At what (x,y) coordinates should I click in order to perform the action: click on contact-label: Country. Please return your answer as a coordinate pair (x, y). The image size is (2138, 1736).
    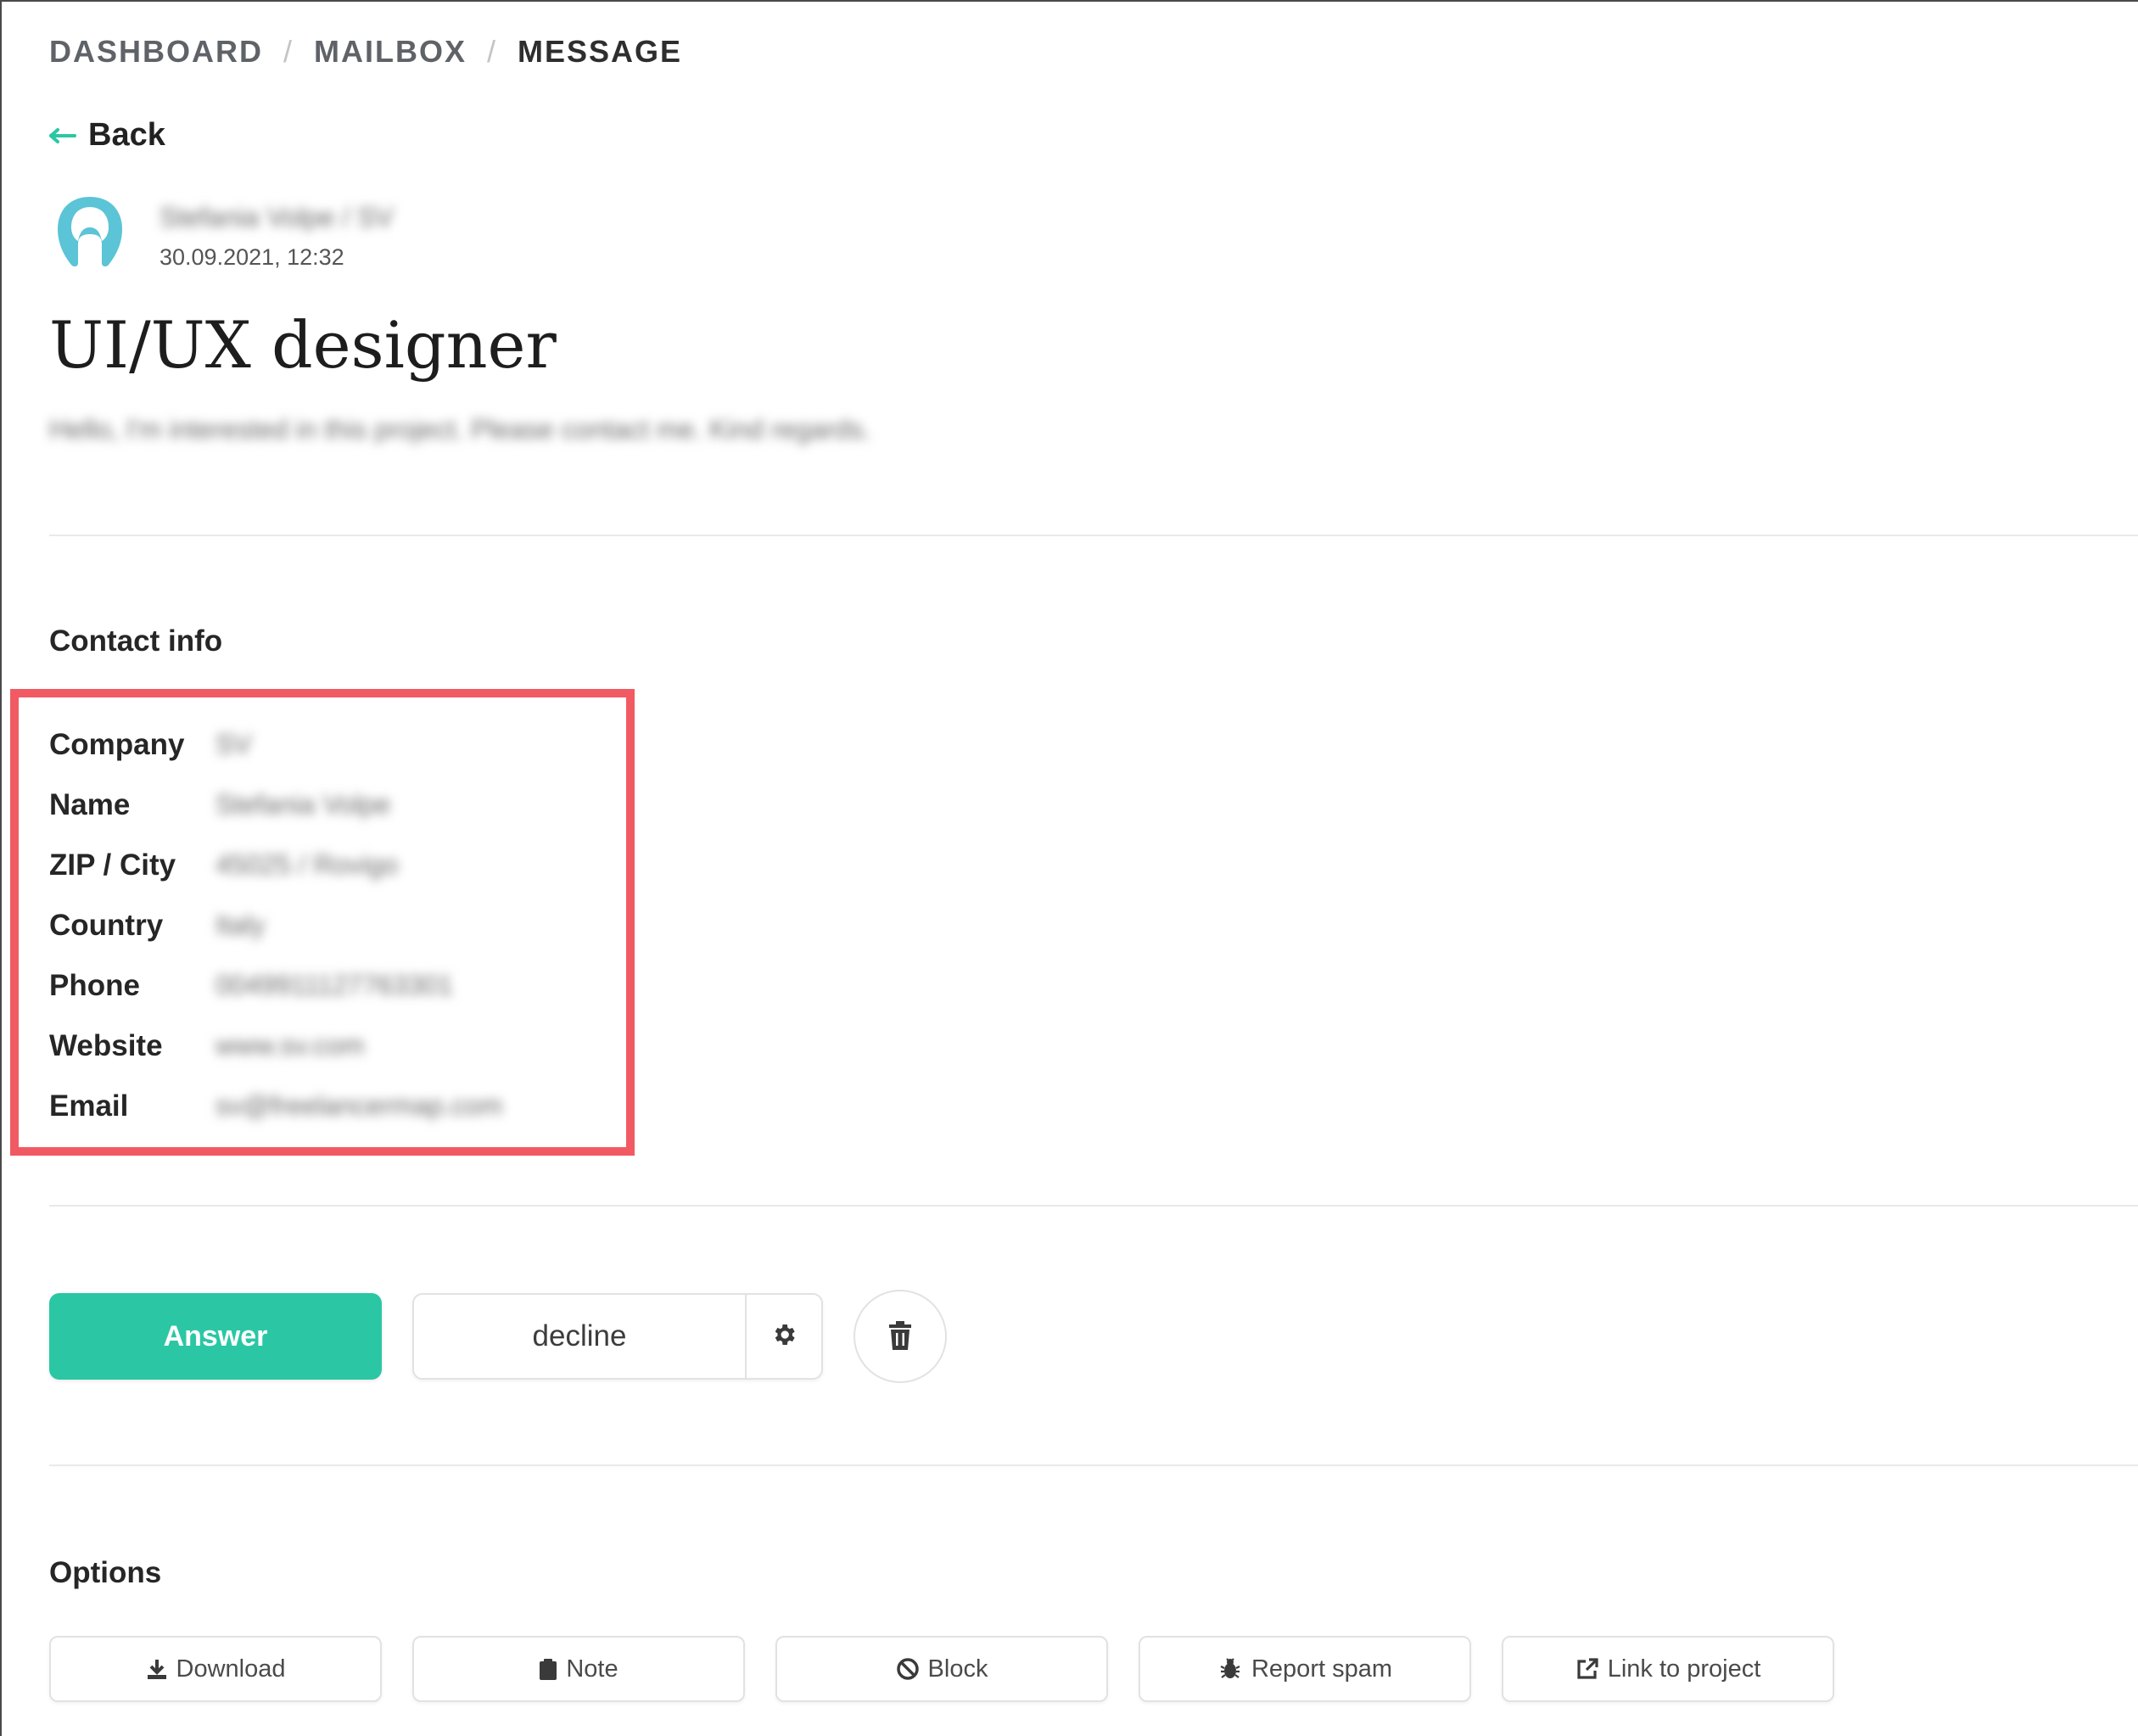
    Looking at the image, I should click on (106, 925).